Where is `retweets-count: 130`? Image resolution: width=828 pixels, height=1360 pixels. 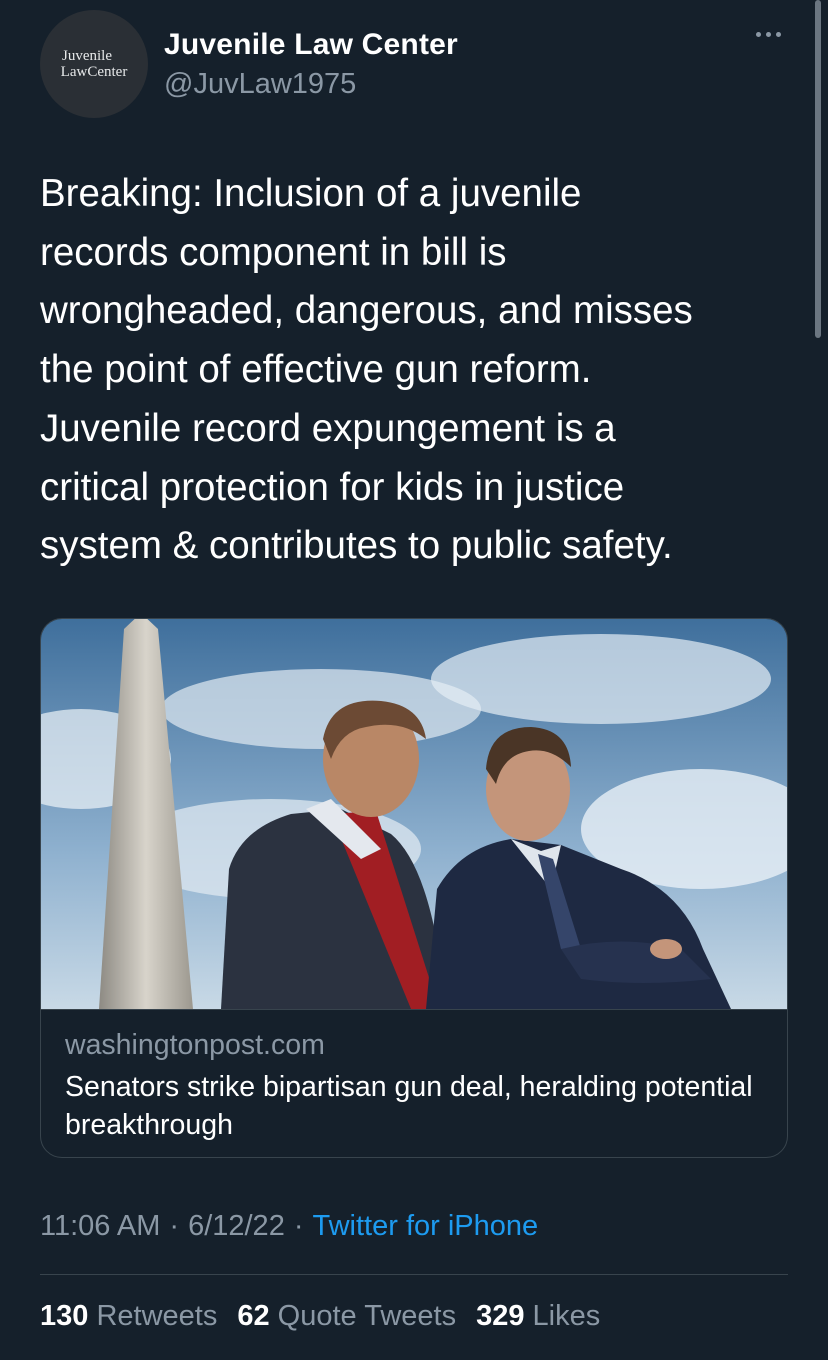
retweets-count: 130 is located at coordinates (64, 1316).